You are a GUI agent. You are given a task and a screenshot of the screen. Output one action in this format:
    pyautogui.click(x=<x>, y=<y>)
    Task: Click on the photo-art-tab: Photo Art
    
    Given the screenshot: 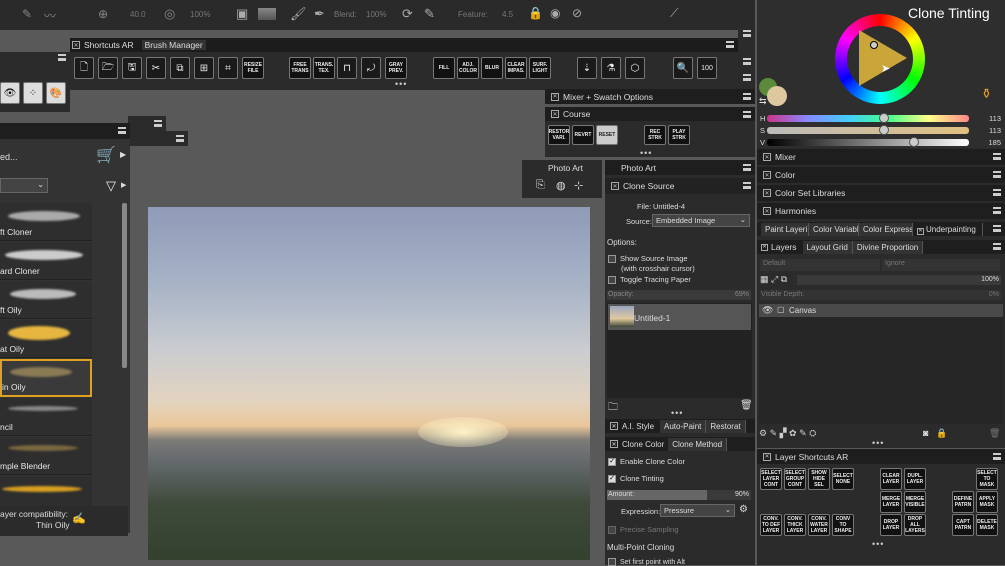 What is the action you would take?
    pyautogui.click(x=565, y=168)
    